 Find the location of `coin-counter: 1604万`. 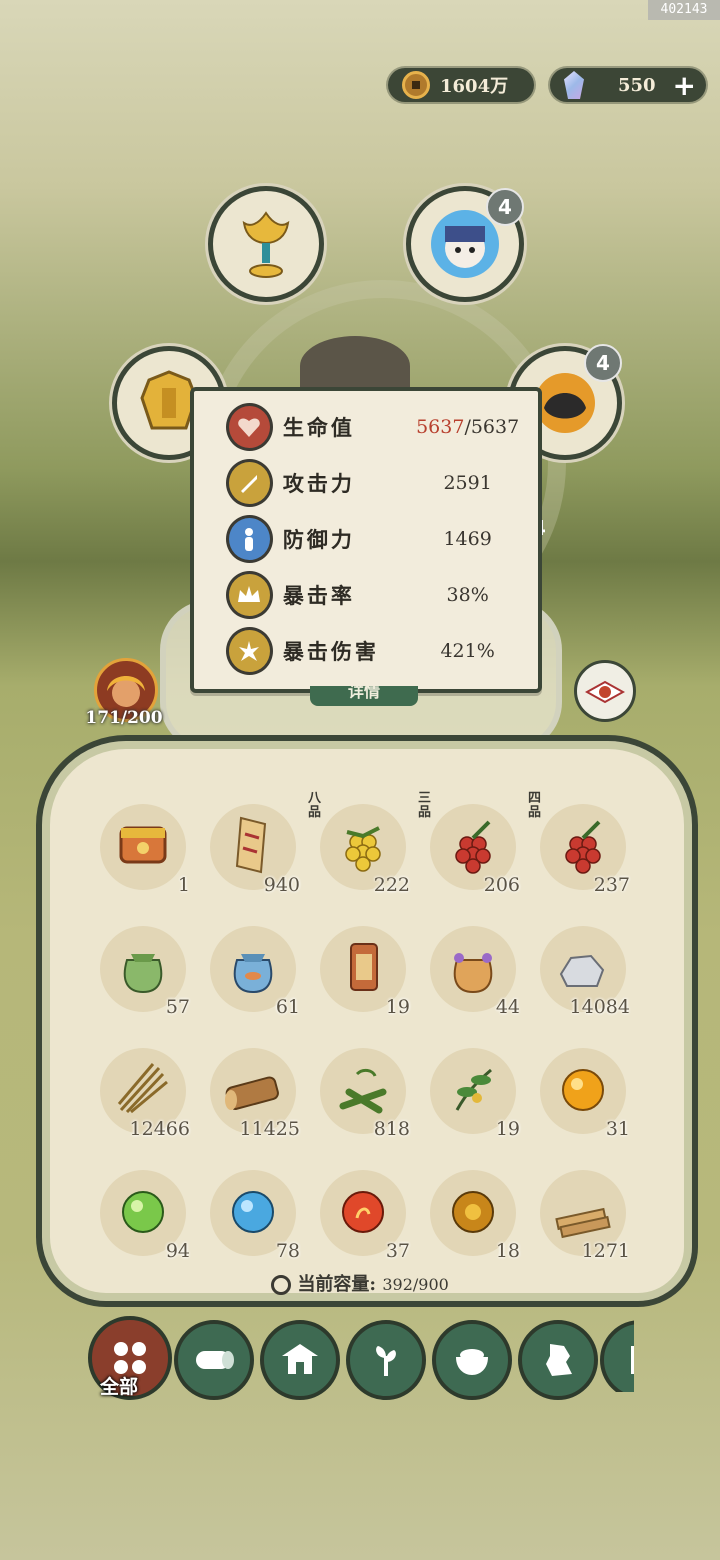

coin-counter: 1604万 is located at coordinates (461, 85).